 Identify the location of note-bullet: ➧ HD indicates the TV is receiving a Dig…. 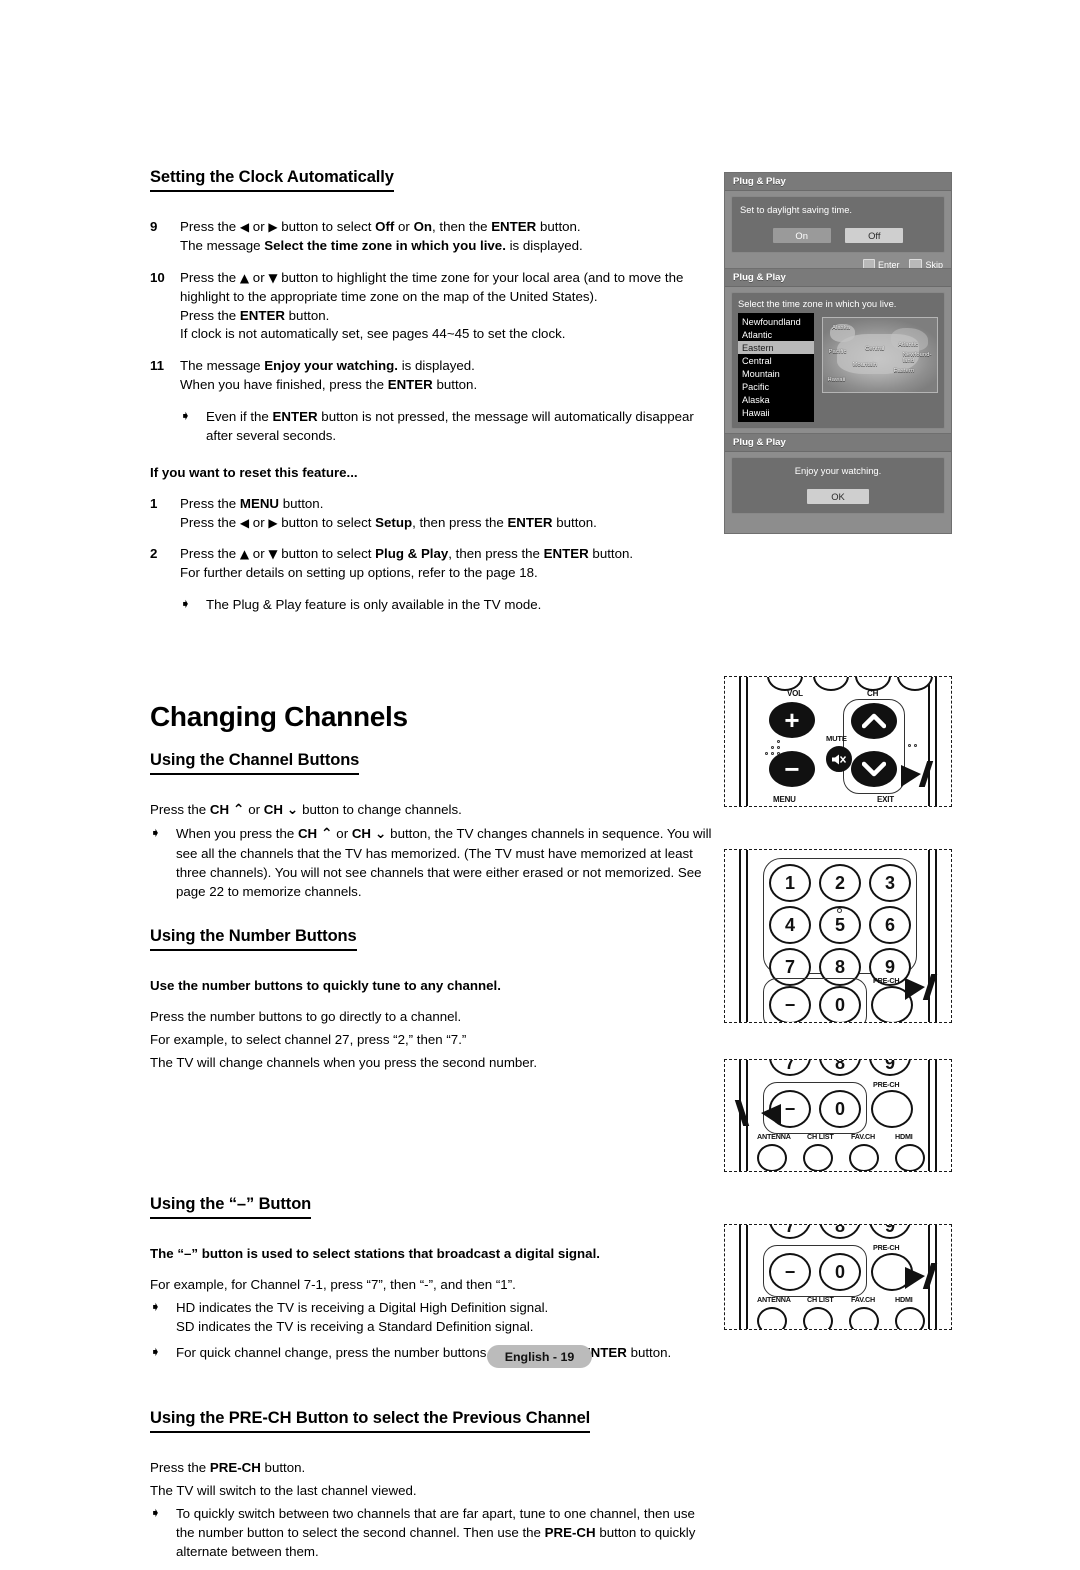
(432, 1318).